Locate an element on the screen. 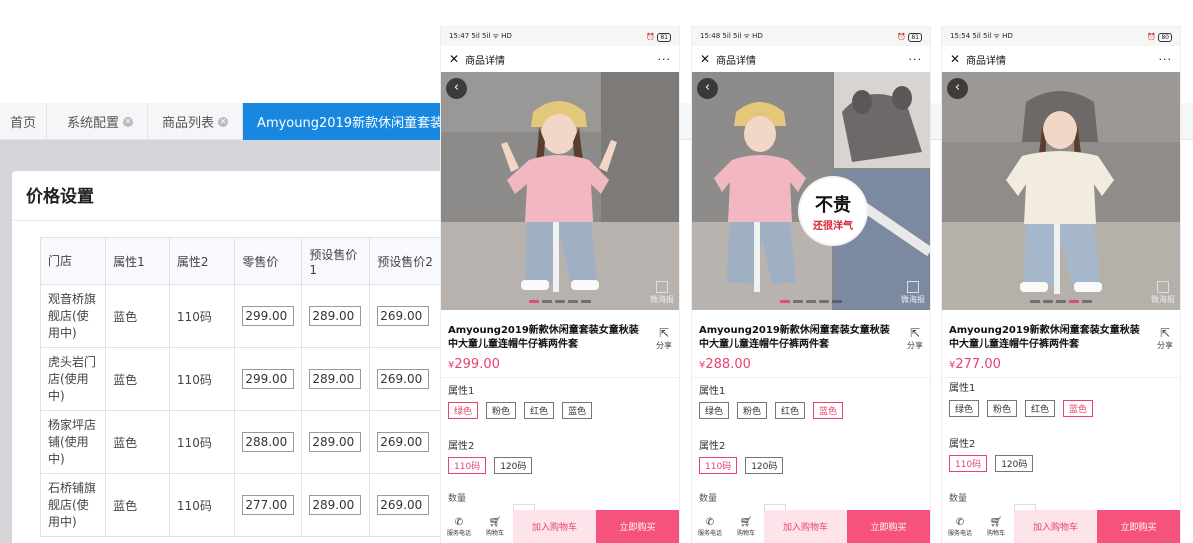 Image resolution: width=1193 pixels, height=543 pixels. phone-icon: ✆ is located at coordinates (710, 522).